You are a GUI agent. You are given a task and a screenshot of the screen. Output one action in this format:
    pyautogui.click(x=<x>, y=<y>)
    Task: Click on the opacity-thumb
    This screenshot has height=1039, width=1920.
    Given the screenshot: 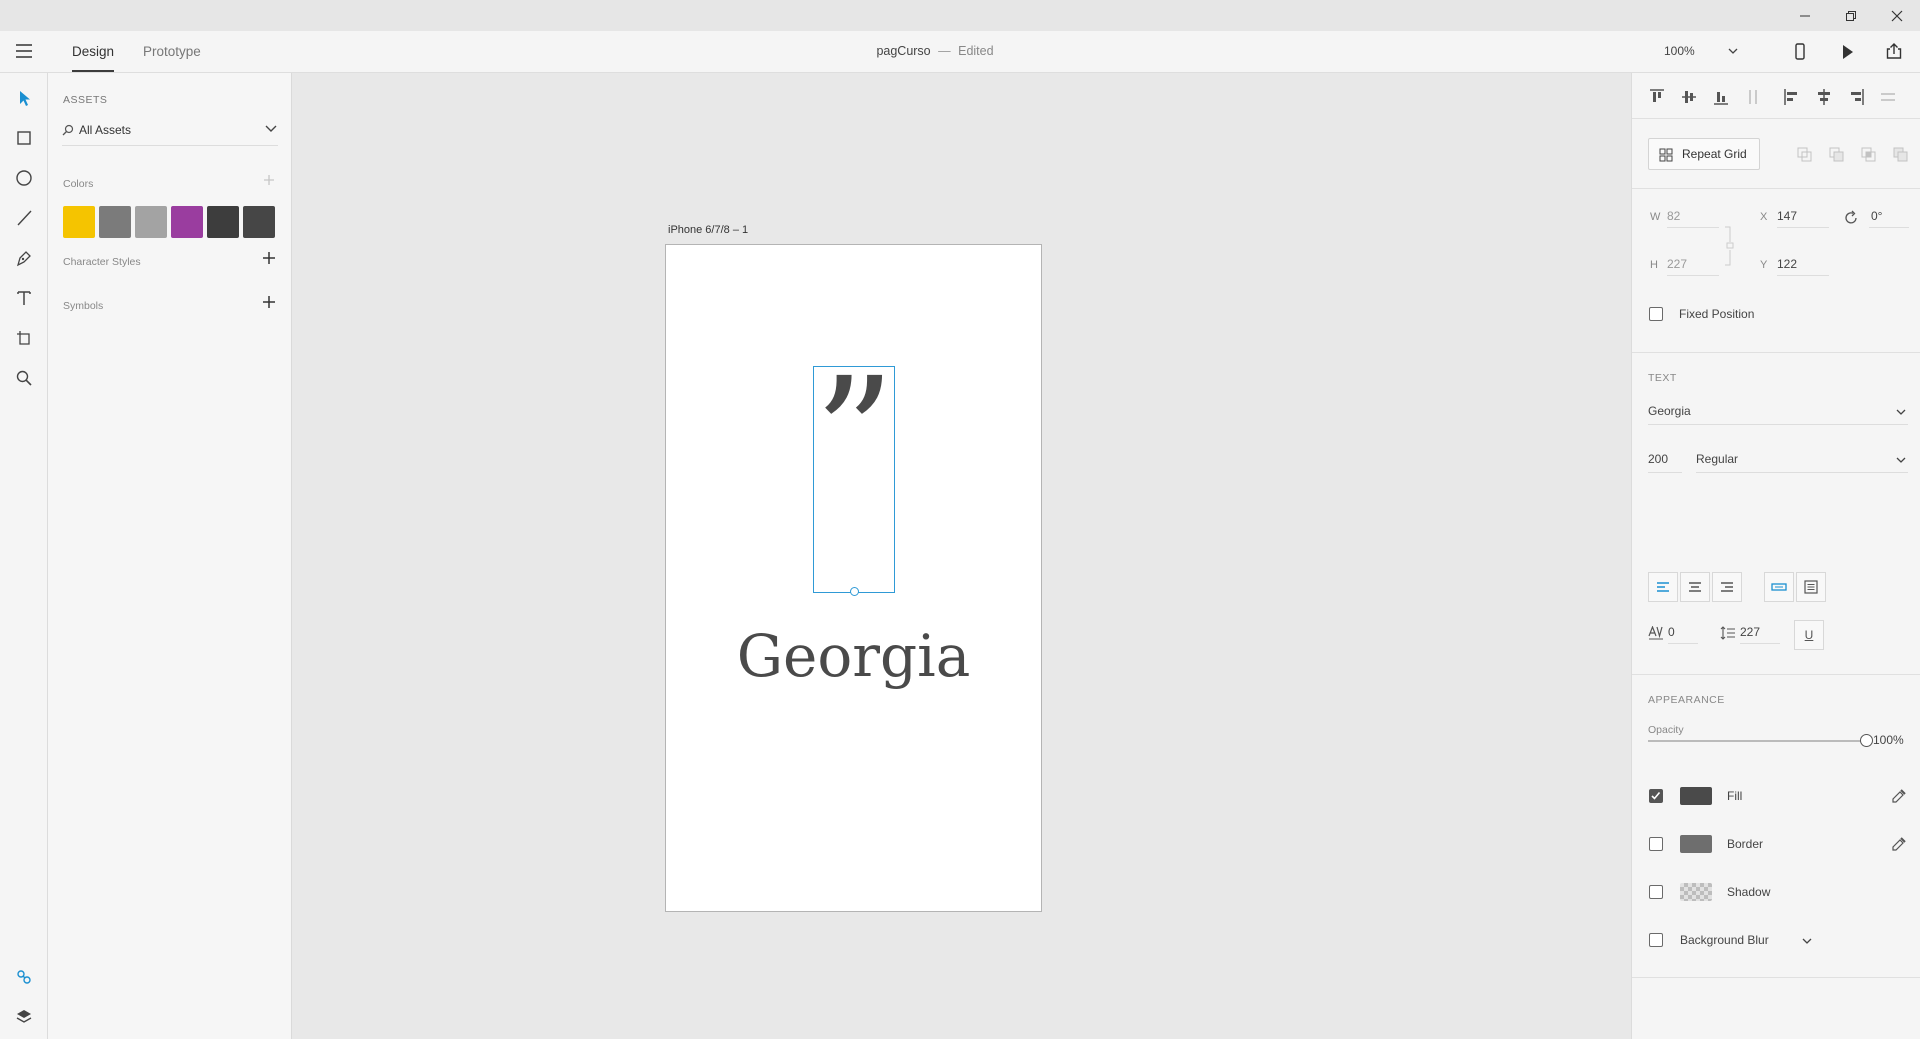 What is the action you would take?
    pyautogui.click(x=1866, y=740)
    